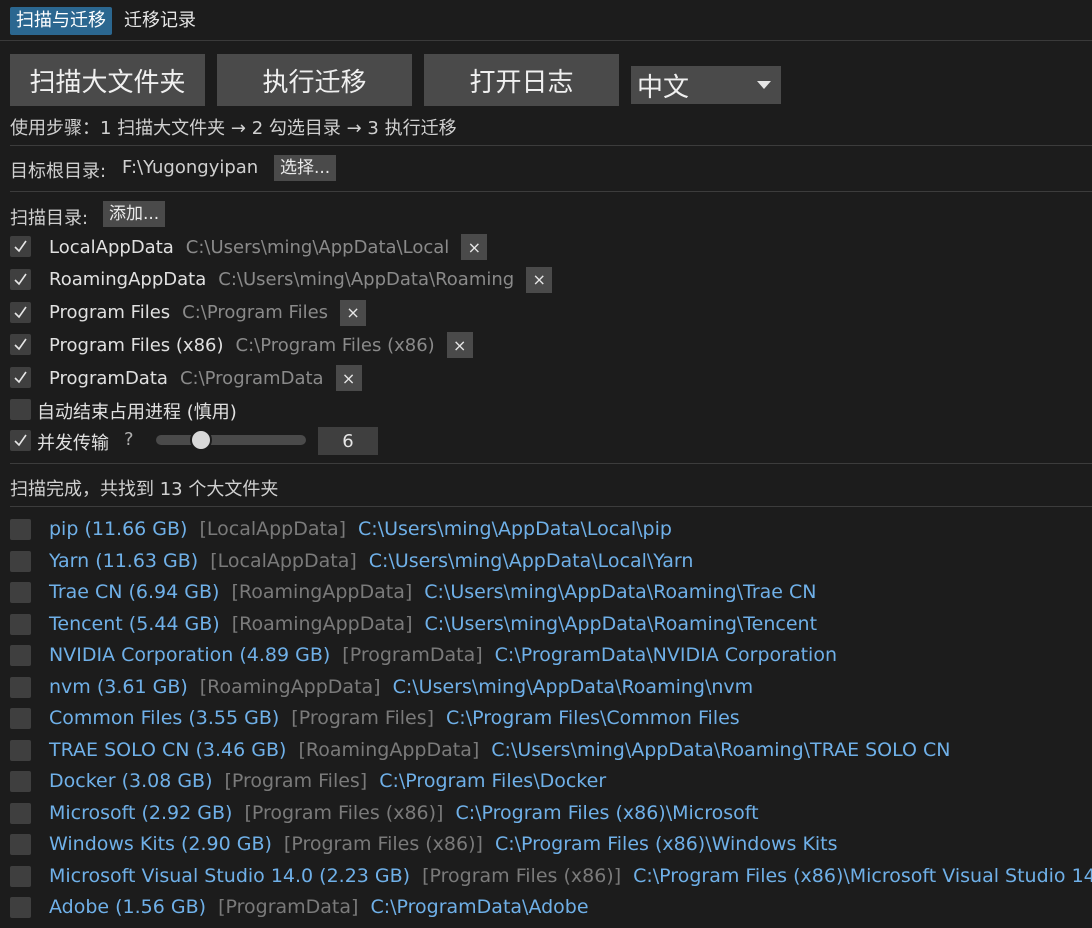 This screenshot has width=1092, height=928. I want to click on scan-dir-name: Program Files (x86), so click(136, 345).